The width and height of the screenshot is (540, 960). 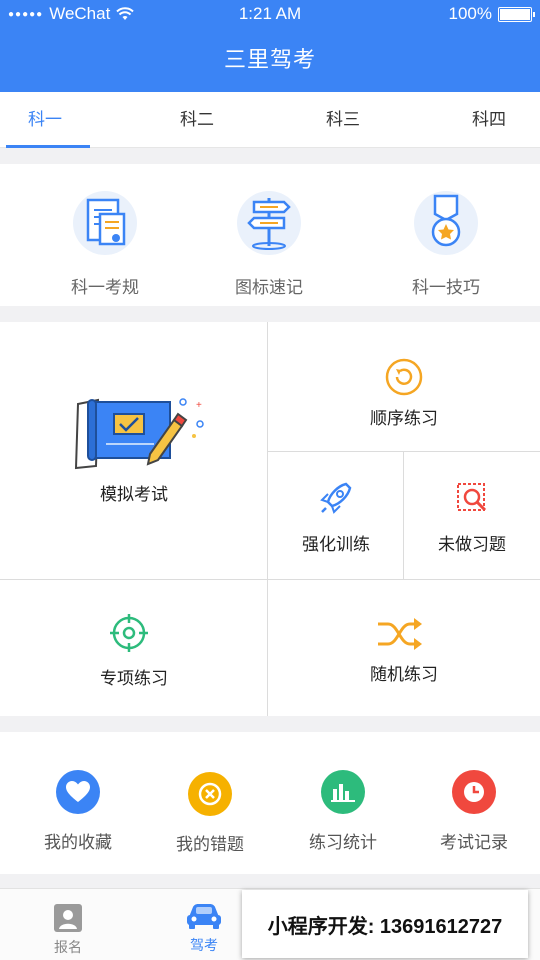 I want to click on blueprint-pencil-icon: +, so click(x=139, y=434).